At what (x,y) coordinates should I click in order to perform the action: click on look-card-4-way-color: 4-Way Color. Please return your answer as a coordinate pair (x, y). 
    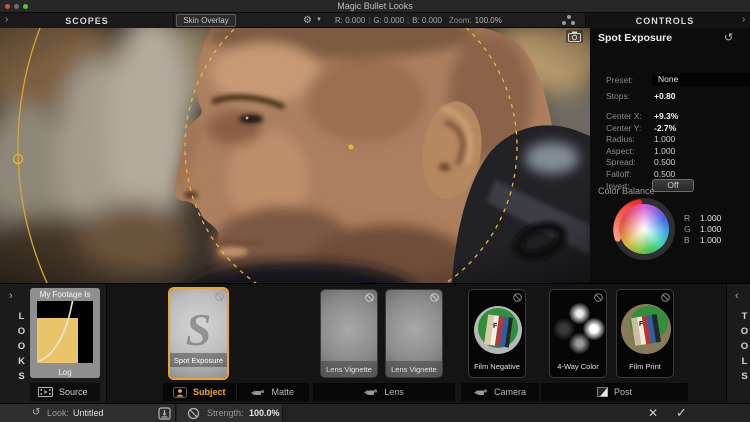
    Looking at the image, I should click on (578, 333).